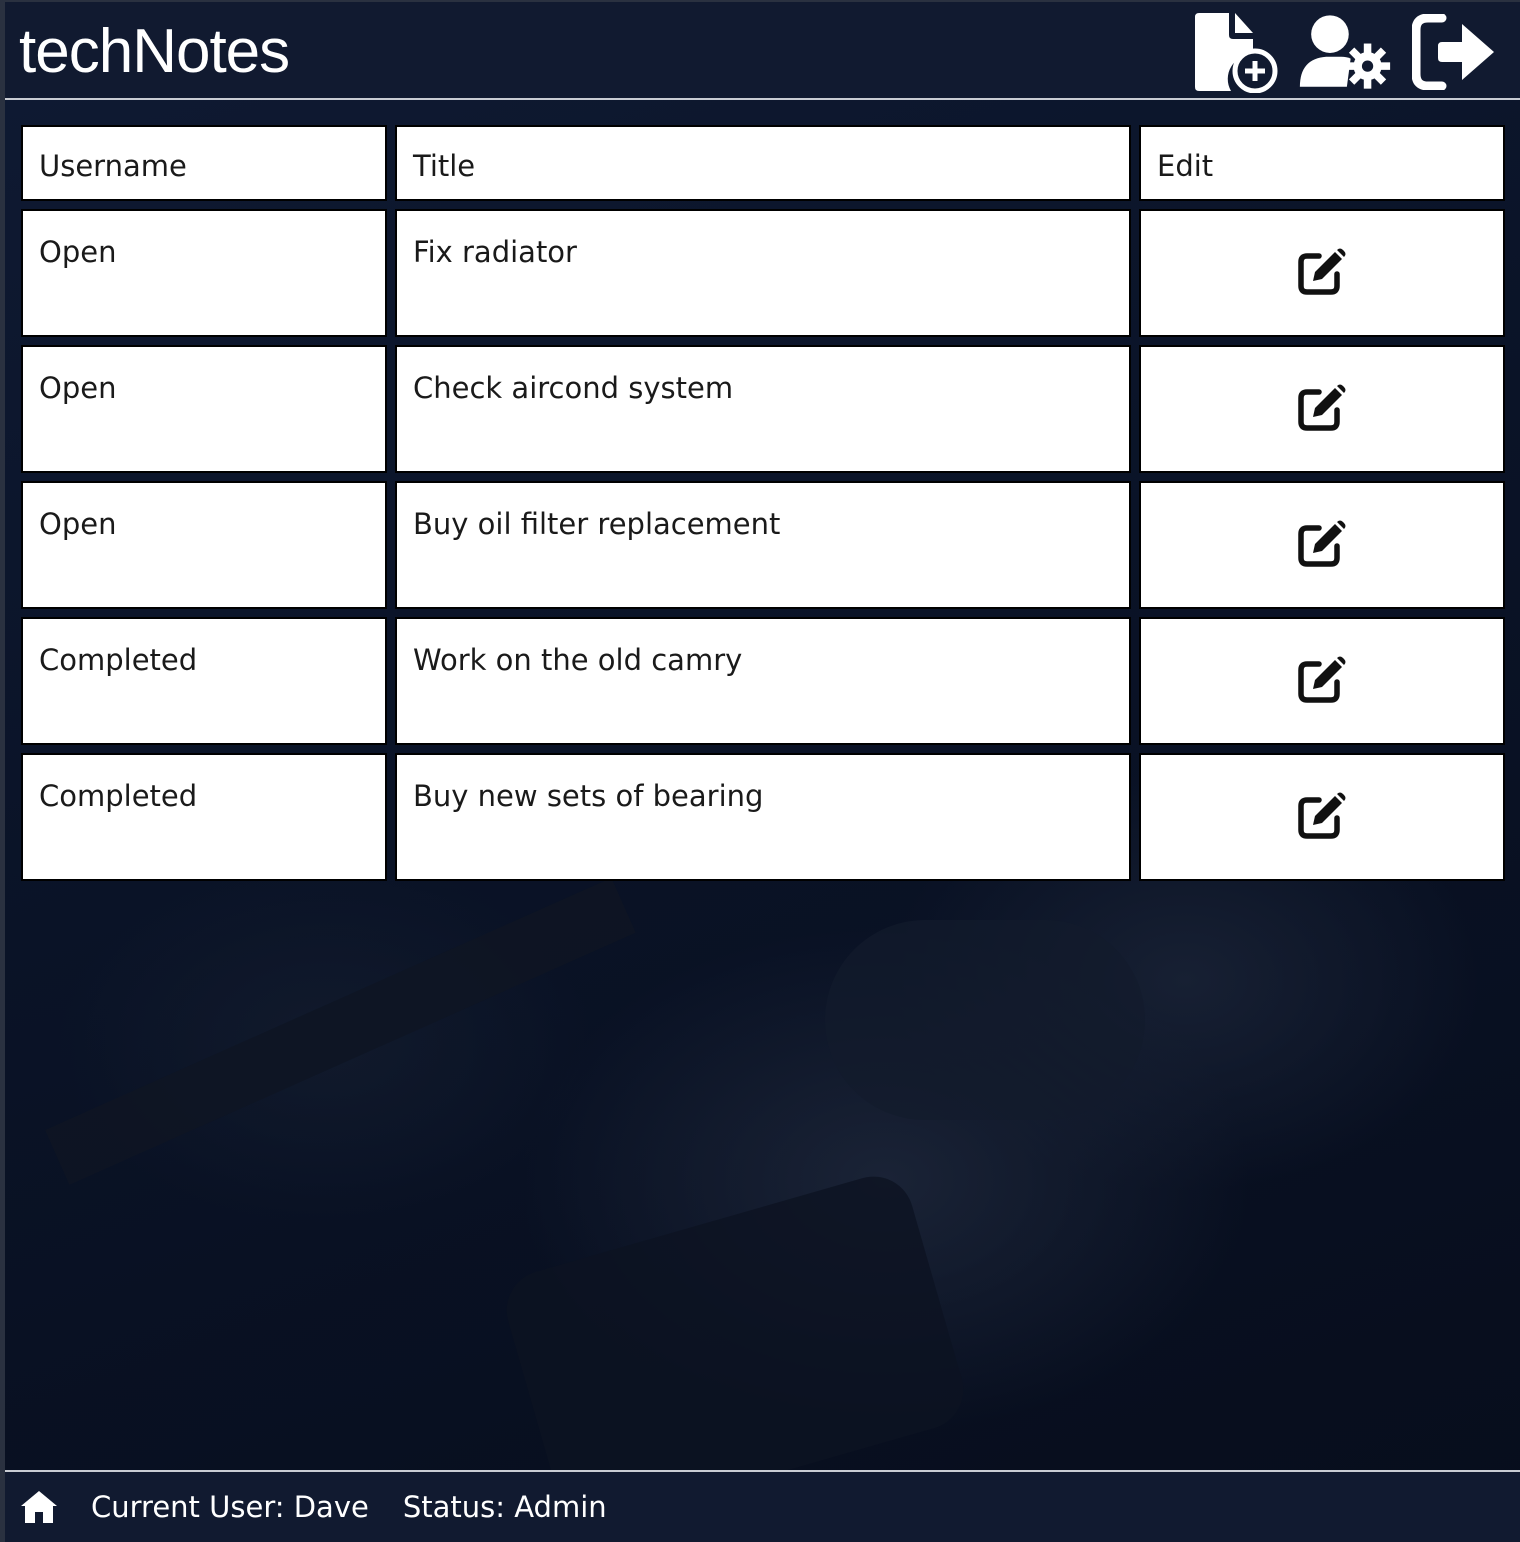  I want to click on note-title: Buy oil filter replacement, so click(763, 545).